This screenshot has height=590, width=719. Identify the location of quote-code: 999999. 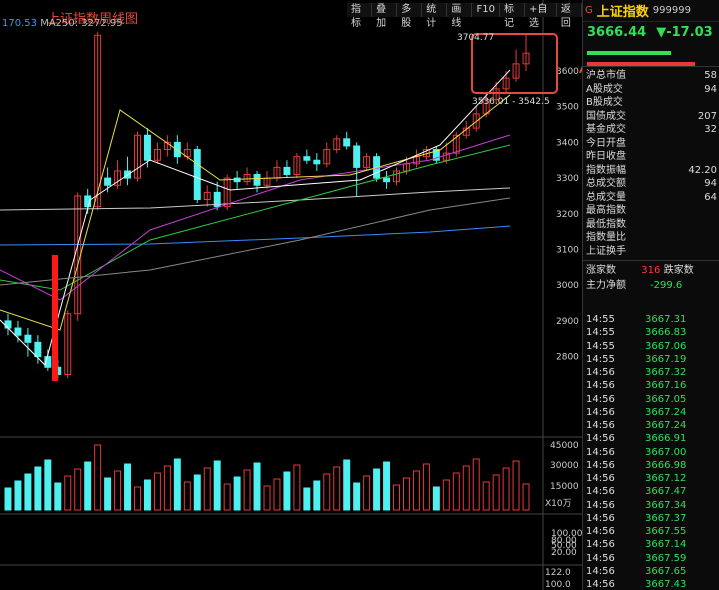
(671, 10).